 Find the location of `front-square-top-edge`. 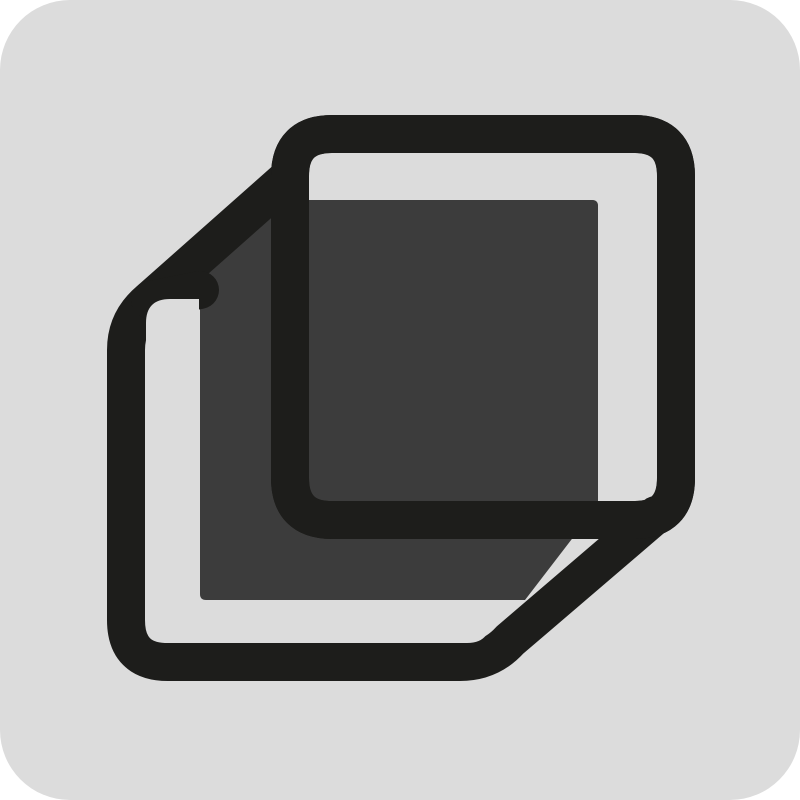

front-square-top-edge is located at coordinates (175, 295).